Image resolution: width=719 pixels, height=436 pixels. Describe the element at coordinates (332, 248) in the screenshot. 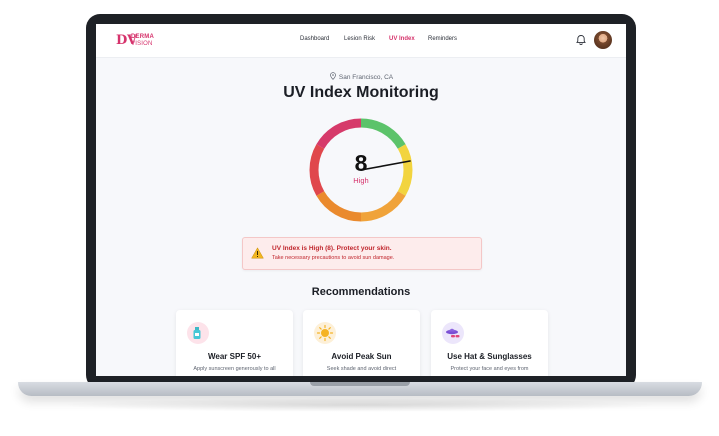

I see `alert-title: UV Index is High (8). Protect your skin.` at that location.